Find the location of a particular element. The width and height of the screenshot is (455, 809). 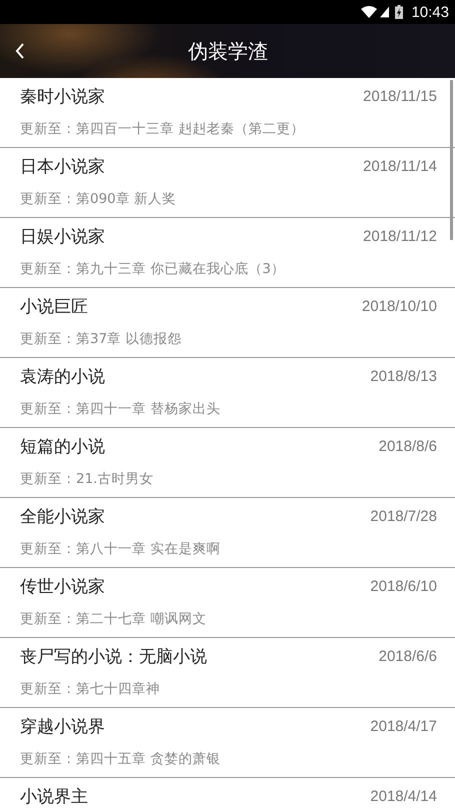

update-date: 2018/4/14 is located at coordinates (403, 796).